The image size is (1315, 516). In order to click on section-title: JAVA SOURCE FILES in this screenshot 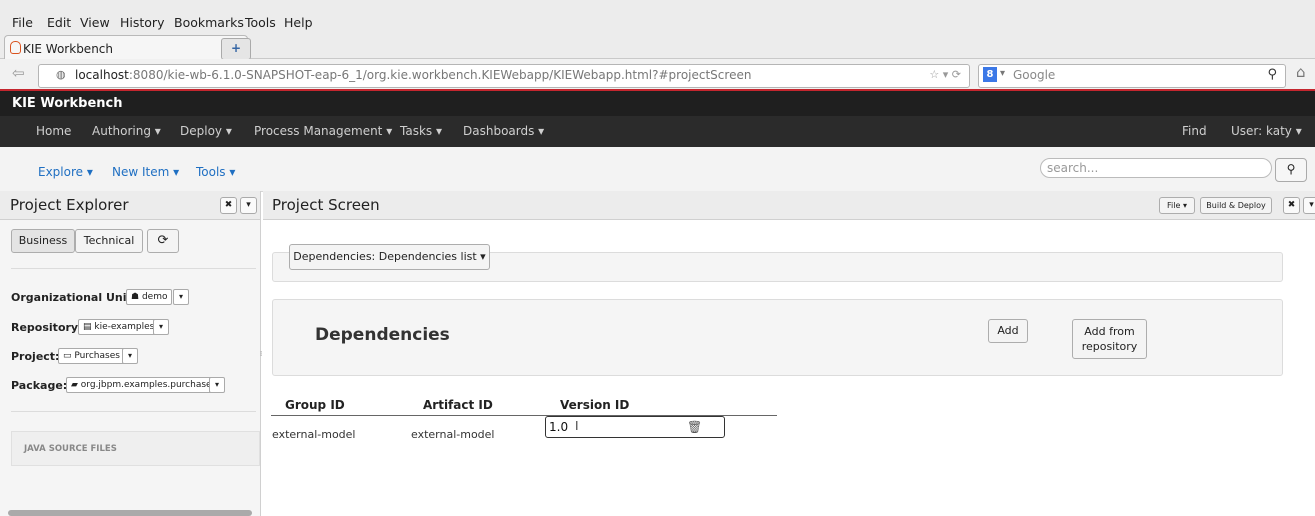, I will do `click(70, 449)`.